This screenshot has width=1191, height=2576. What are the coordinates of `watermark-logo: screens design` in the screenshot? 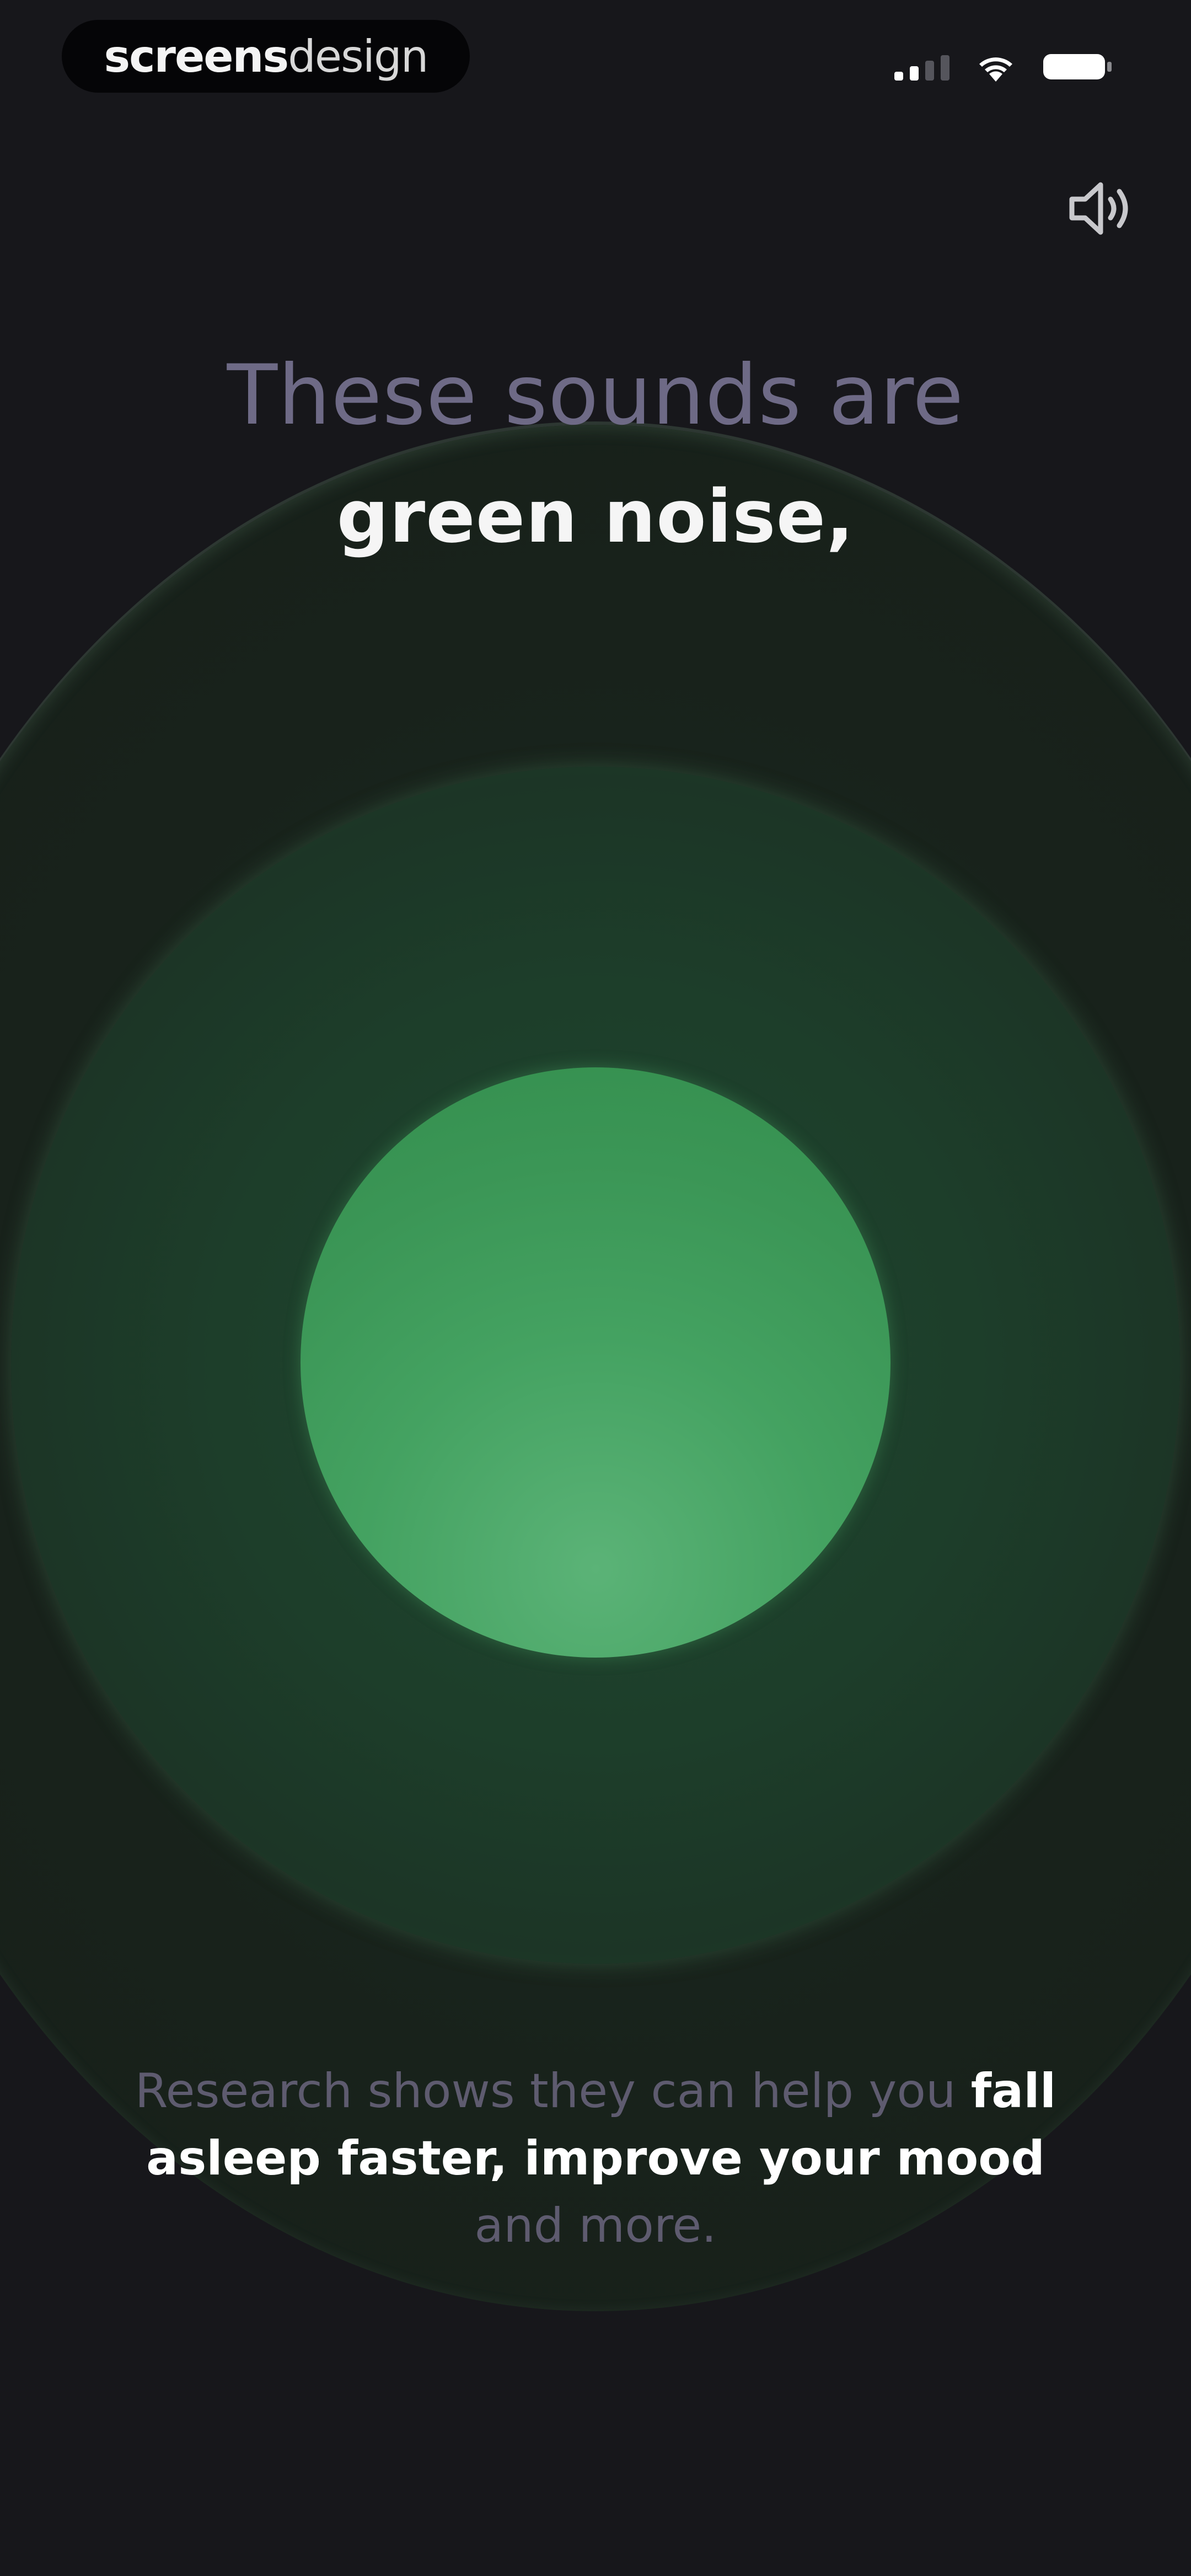 It's located at (266, 56).